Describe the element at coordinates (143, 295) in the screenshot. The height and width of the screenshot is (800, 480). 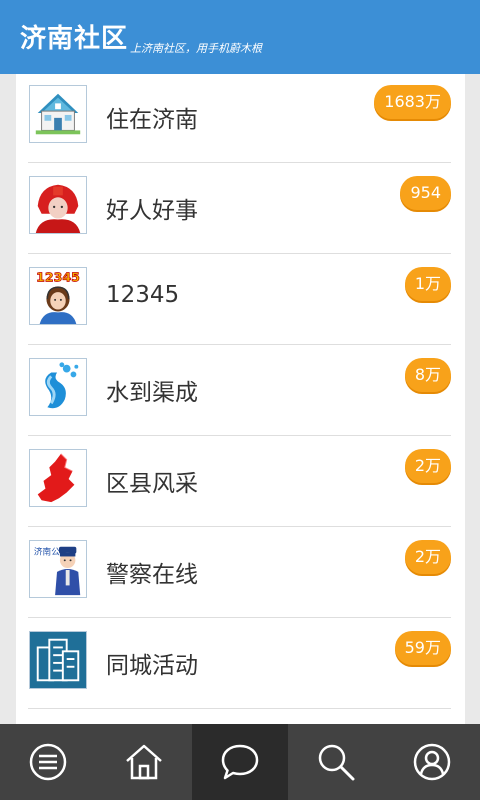
I see `item-label: 12345` at that location.